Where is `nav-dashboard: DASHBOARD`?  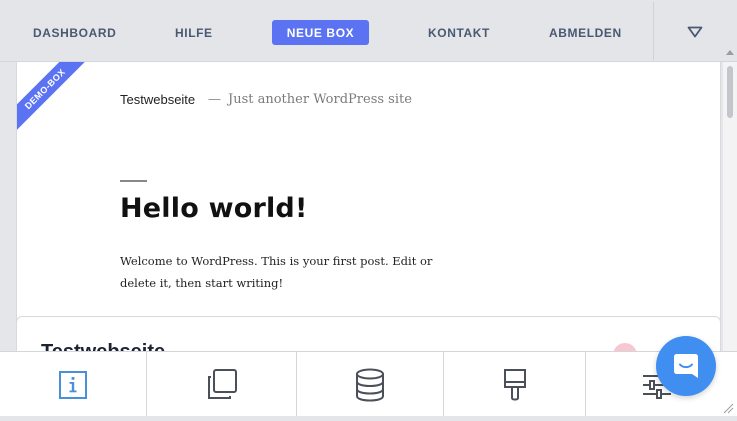 nav-dashboard: DASHBOARD is located at coordinates (74, 33).